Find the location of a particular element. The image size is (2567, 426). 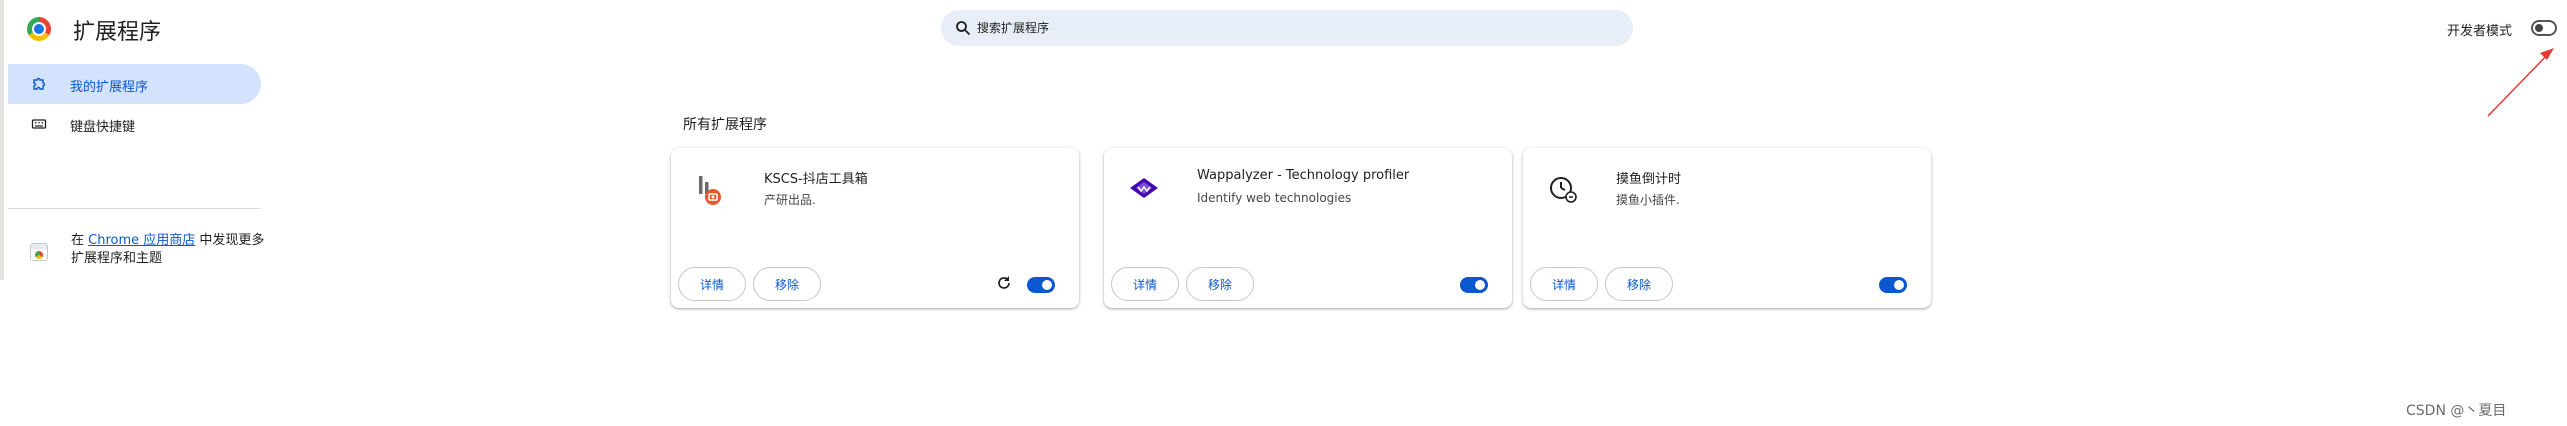

divider is located at coordinates (134, 208).